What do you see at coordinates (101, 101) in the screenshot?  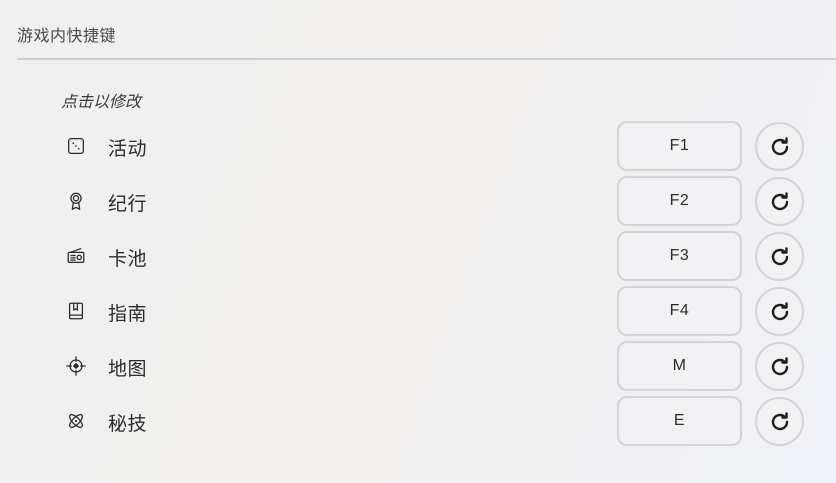 I see `edit-hint: 点击以修改` at bounding box center [101, 101].